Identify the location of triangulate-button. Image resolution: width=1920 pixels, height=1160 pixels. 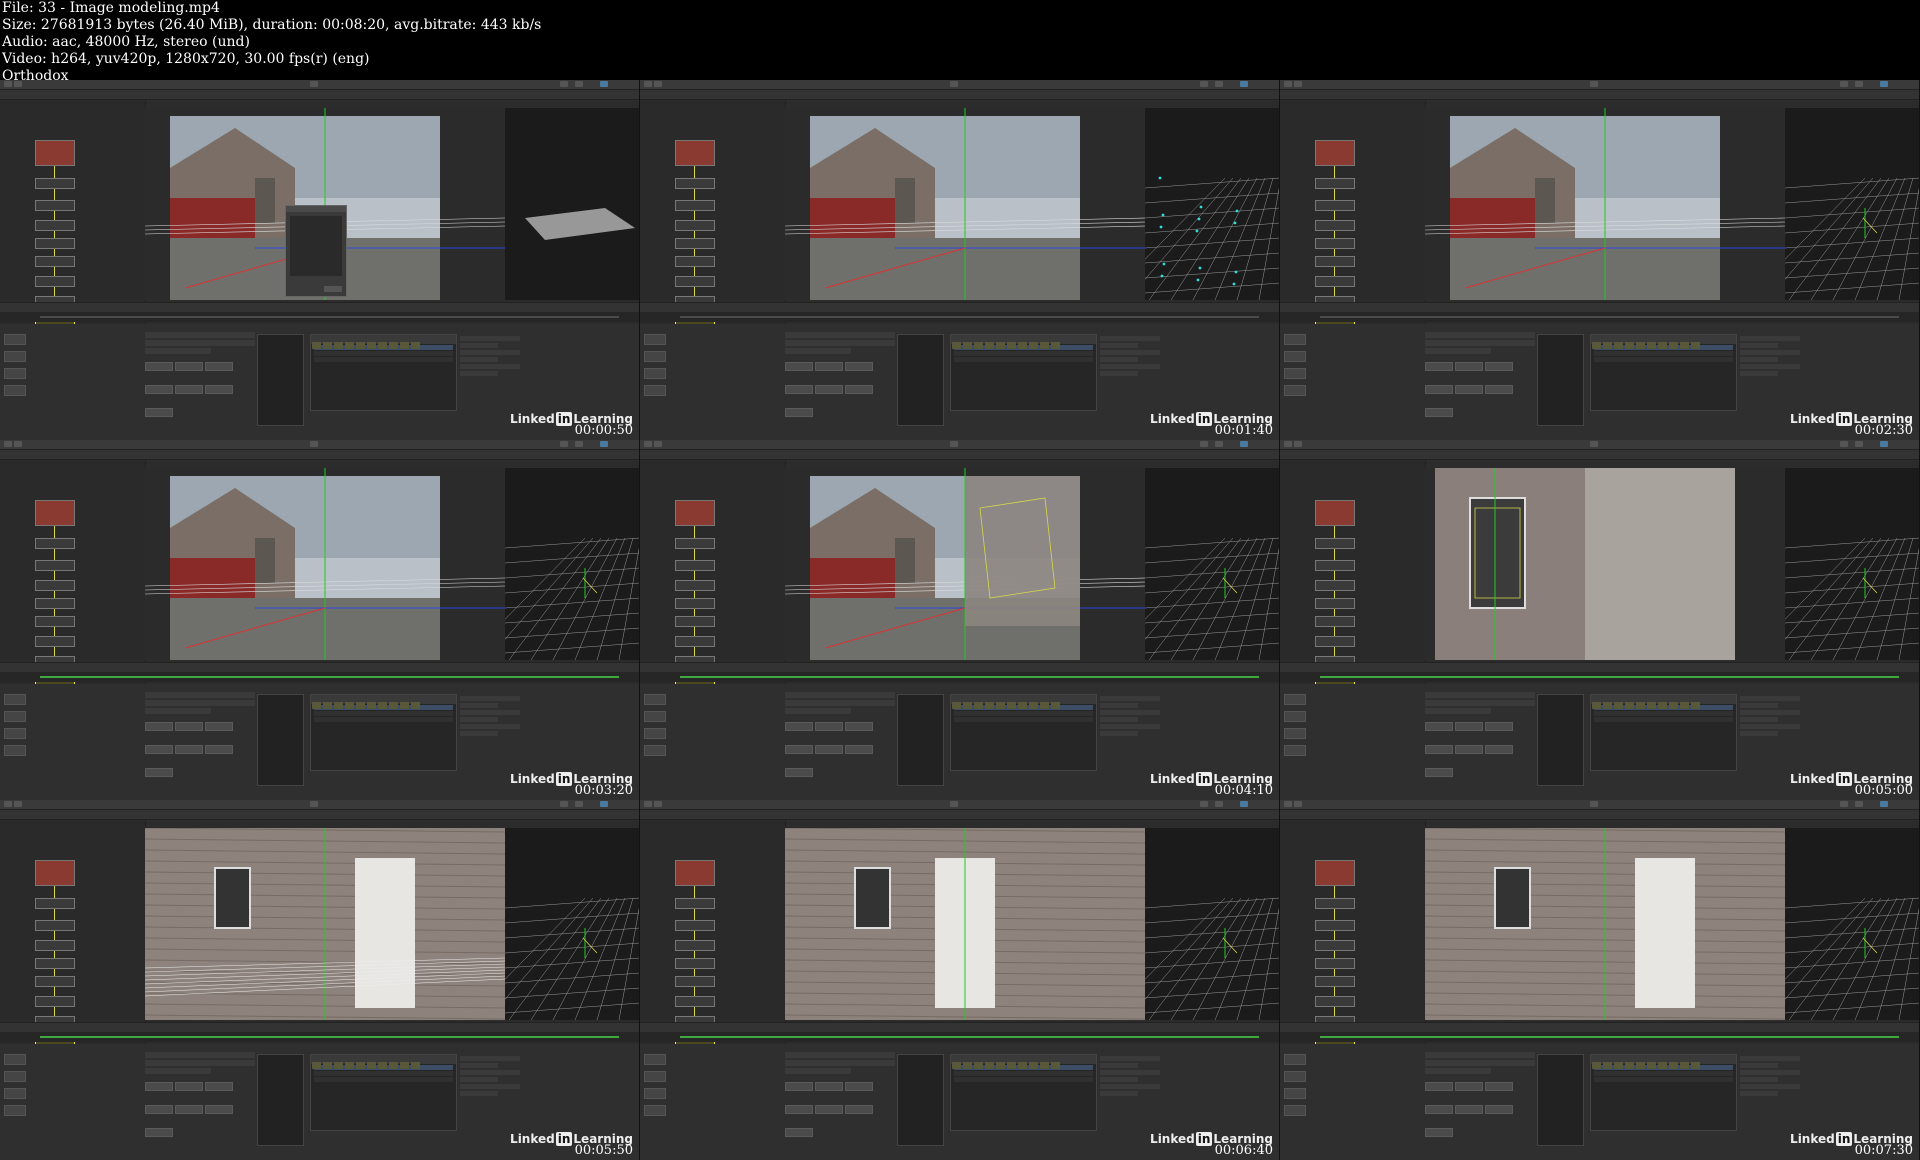
(1499, 726).